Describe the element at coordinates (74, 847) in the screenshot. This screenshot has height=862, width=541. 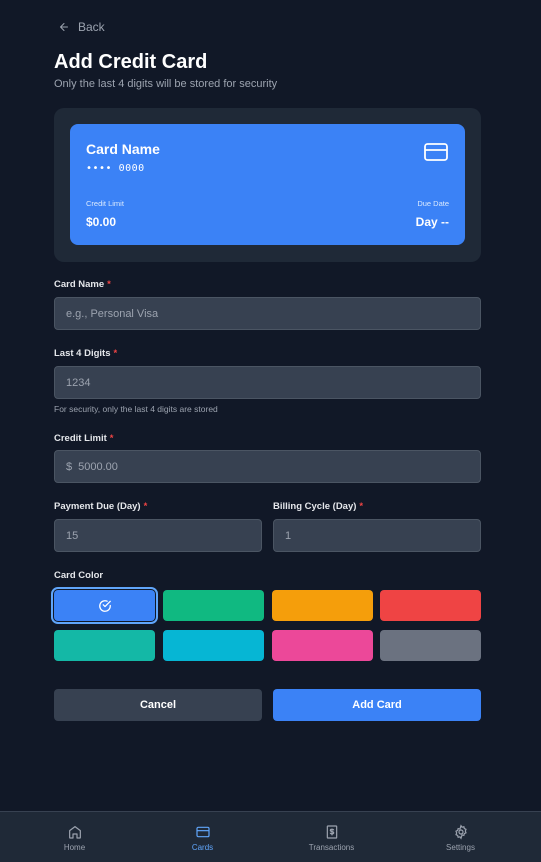
I see `nav-label-home: Home` at that location.